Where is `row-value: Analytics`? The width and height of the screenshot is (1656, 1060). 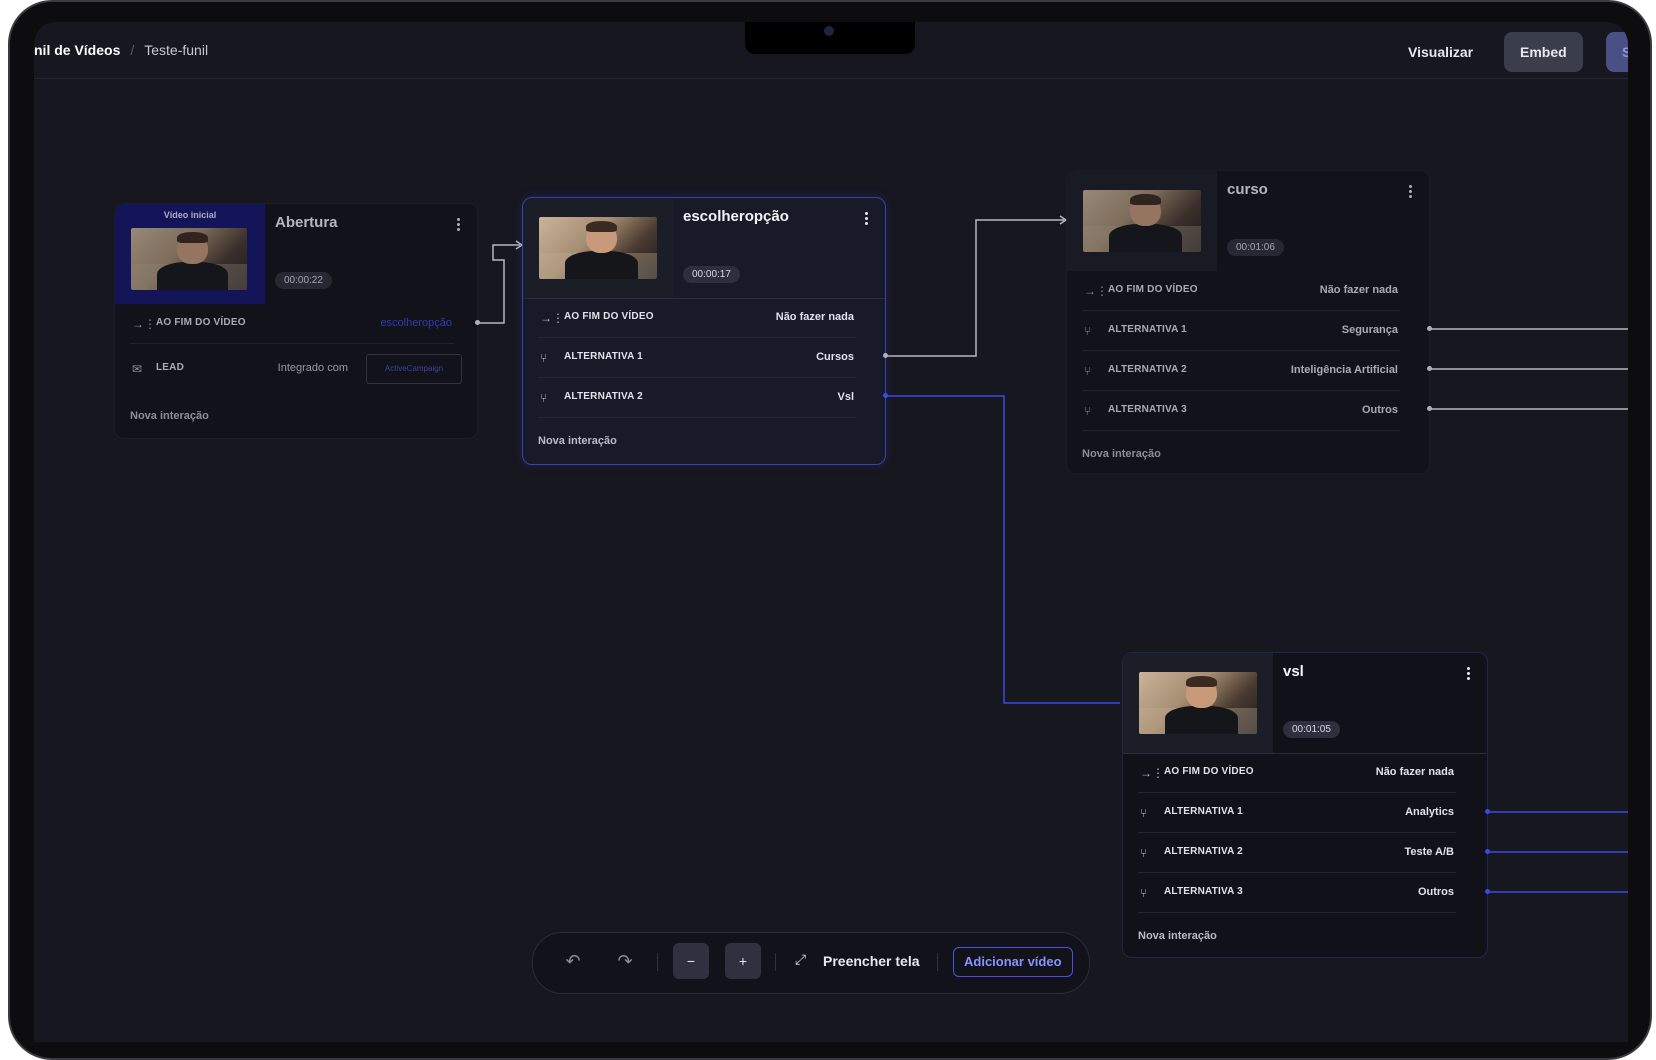 row-value: Analytics is located at coordinates (1429, 812).